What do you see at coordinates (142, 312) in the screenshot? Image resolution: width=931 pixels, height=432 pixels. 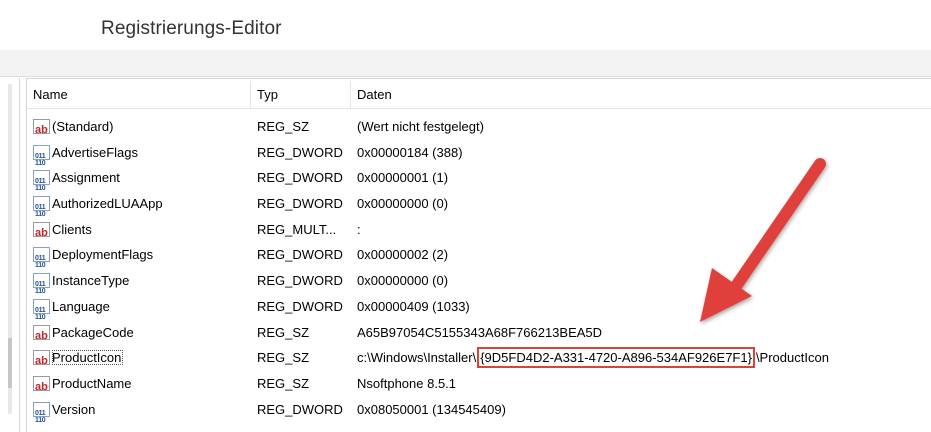 I see `value-name-cell: Language` at bounding box center [142, 312].